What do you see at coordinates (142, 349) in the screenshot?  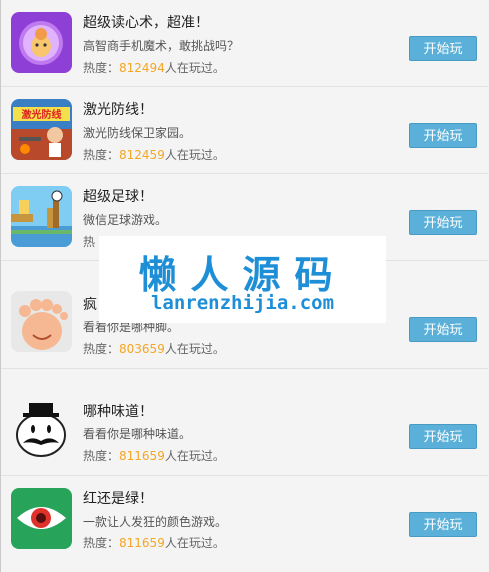 I see `heat-count: 803659` at bounding box center [142, 349].